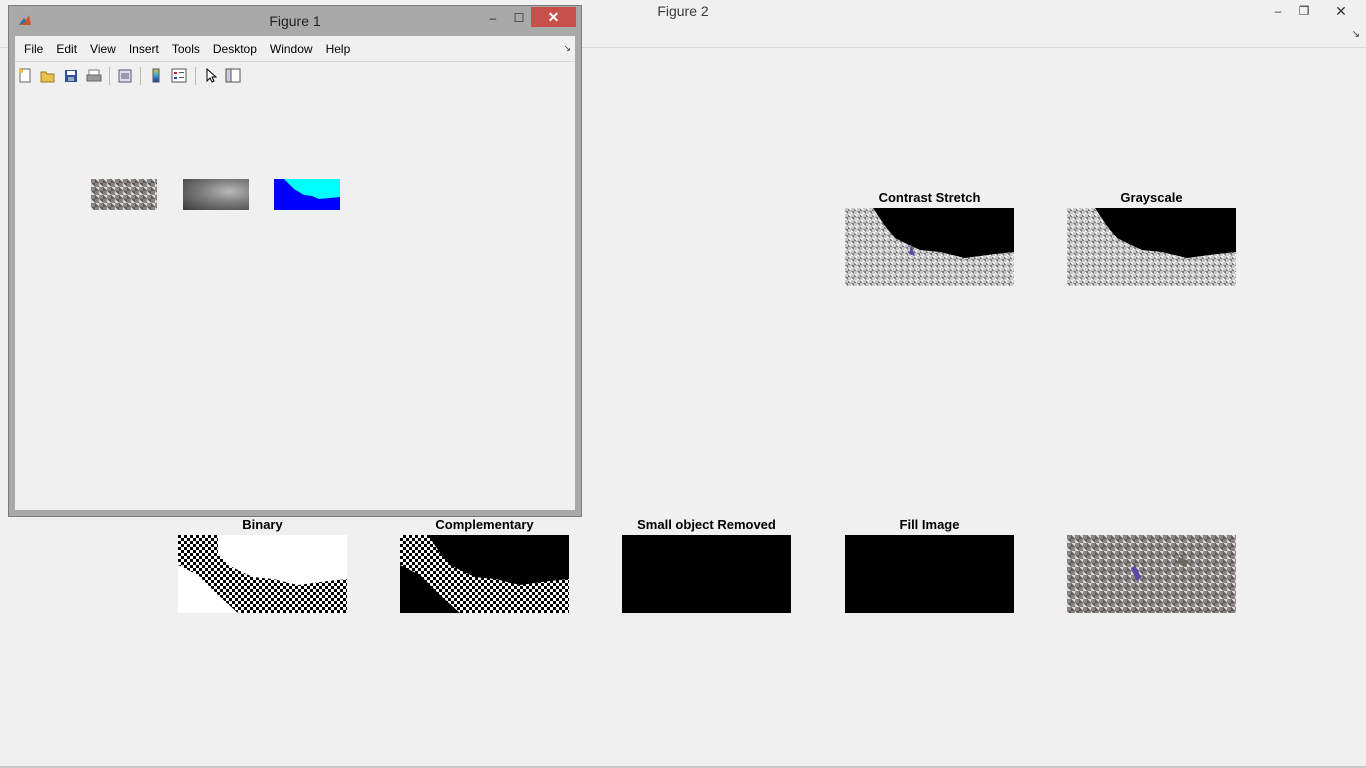  What do you see at coordinates (98, 49) in the screenshot?
I see `menu-view: View` at bounding box center [98, 49].